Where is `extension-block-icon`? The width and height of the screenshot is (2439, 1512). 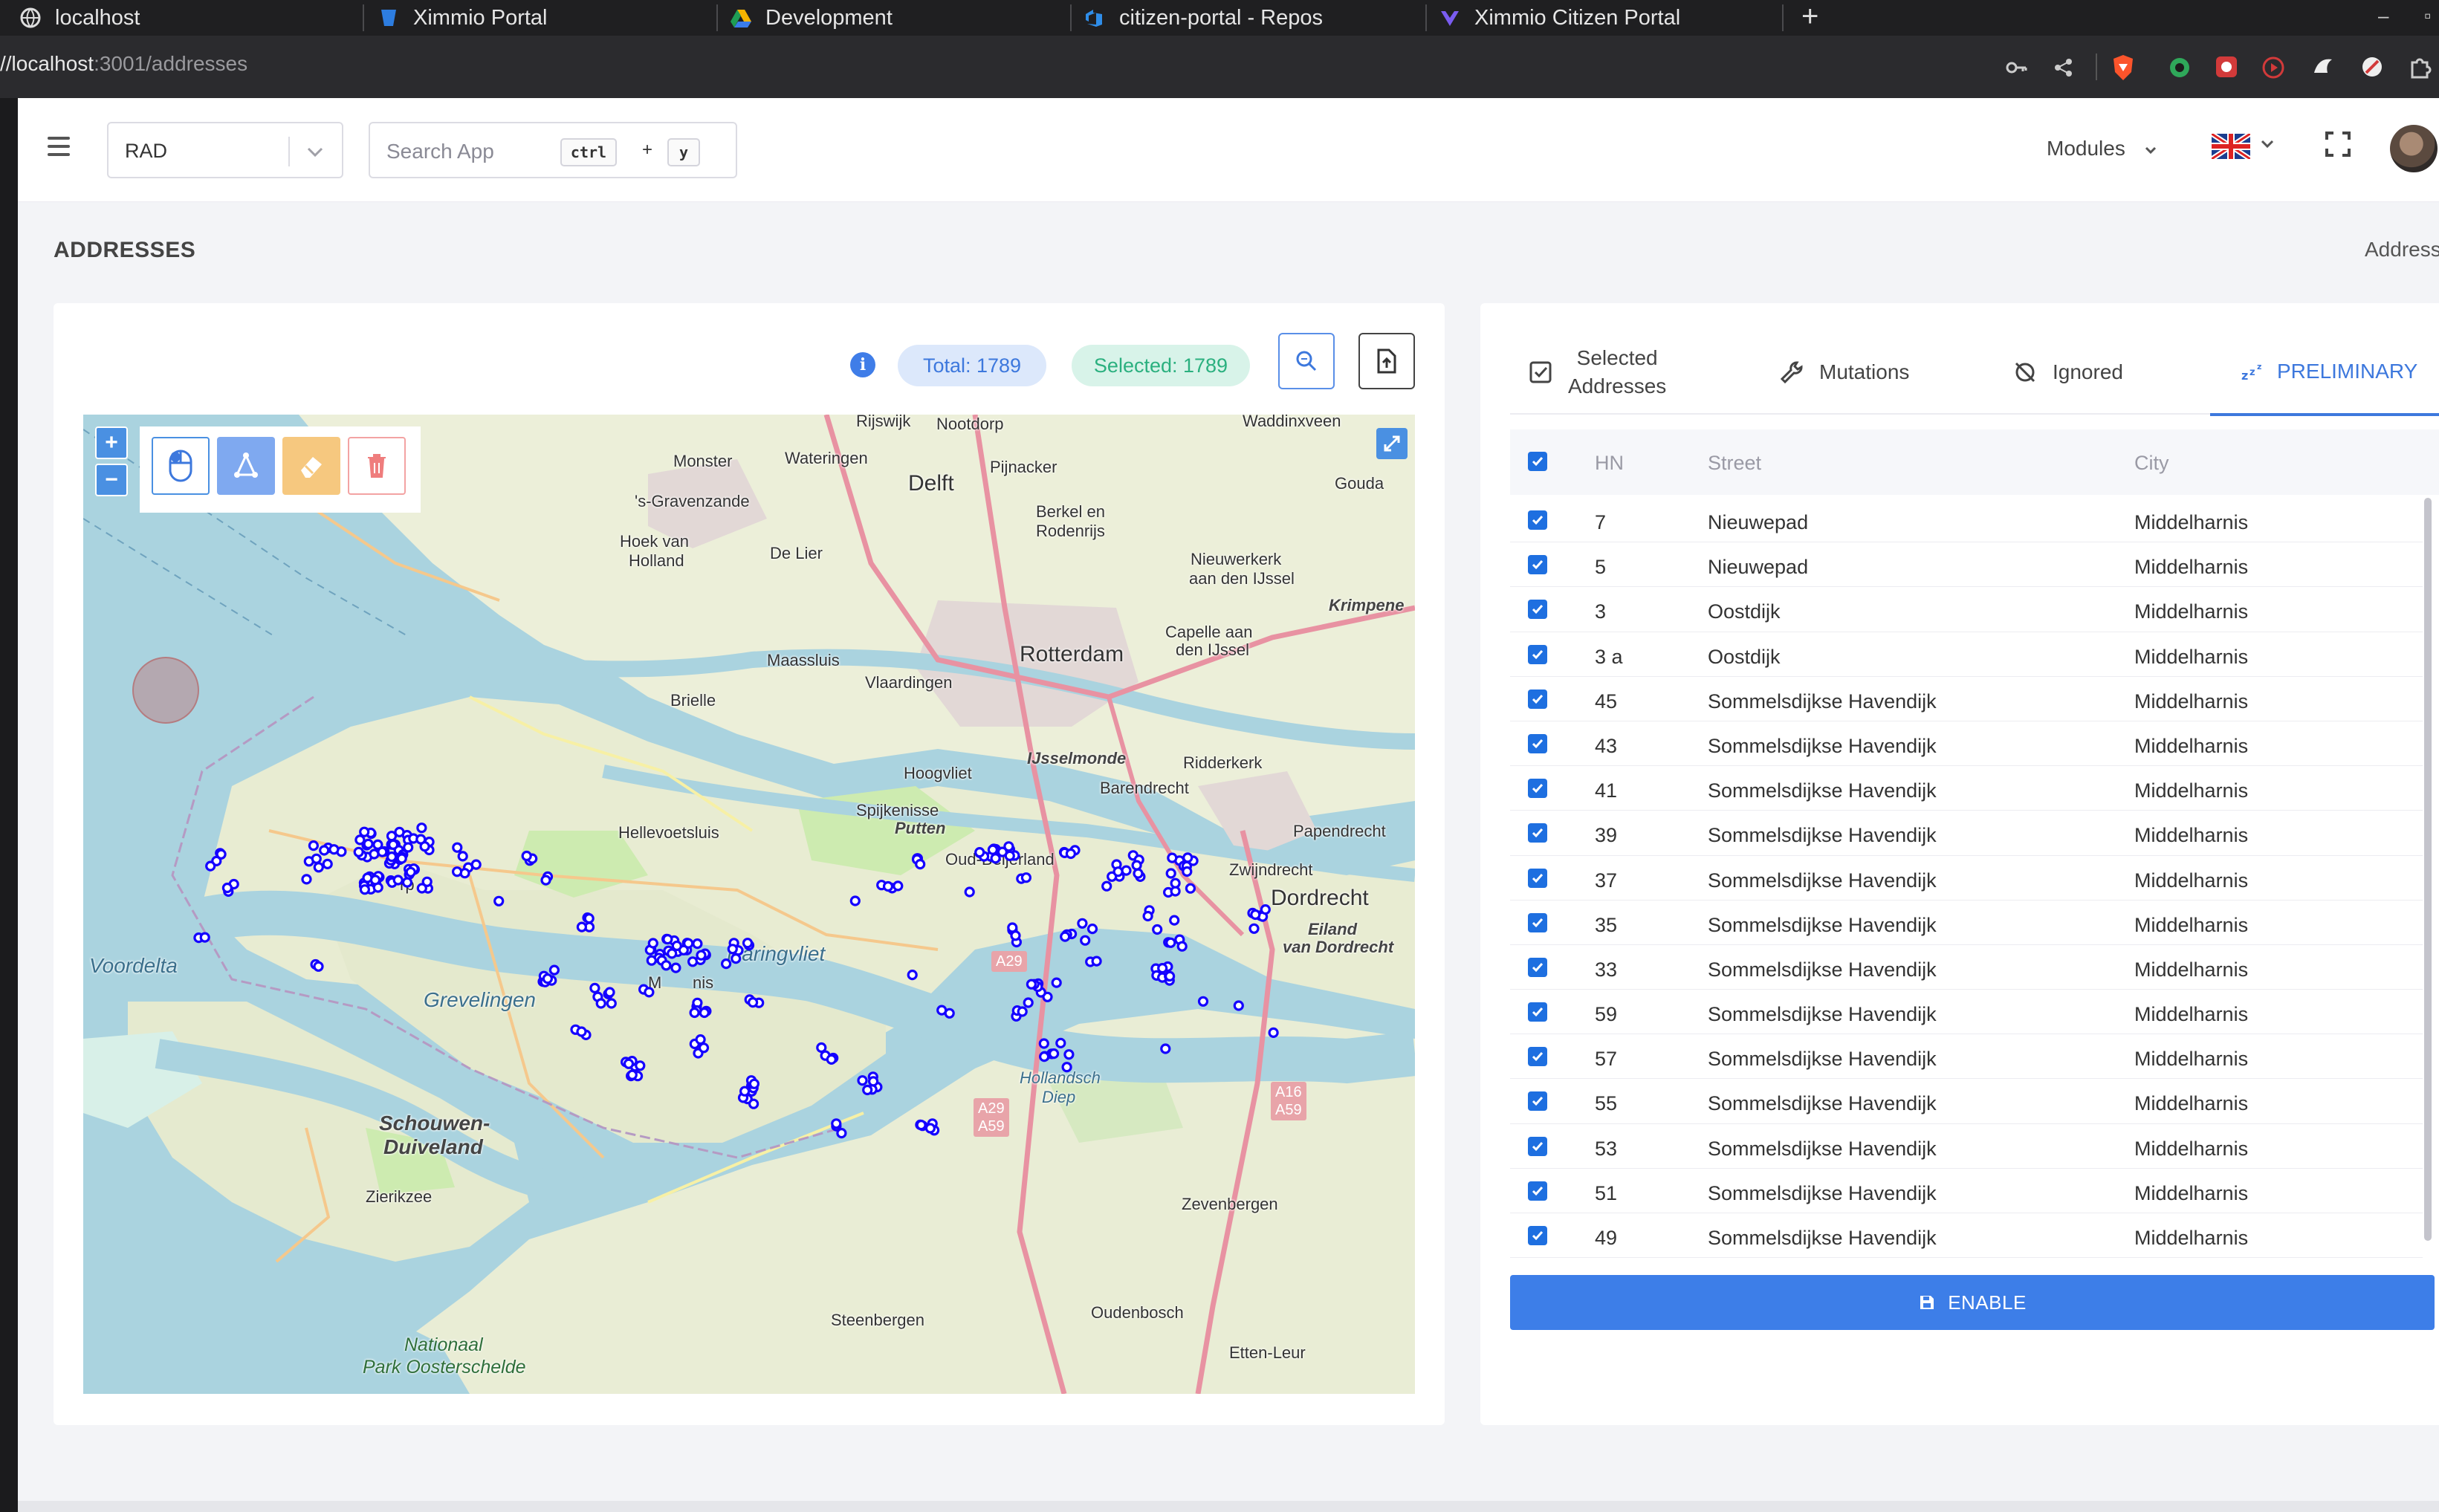 extension-block-icon is located at coordinates (2372, 67).